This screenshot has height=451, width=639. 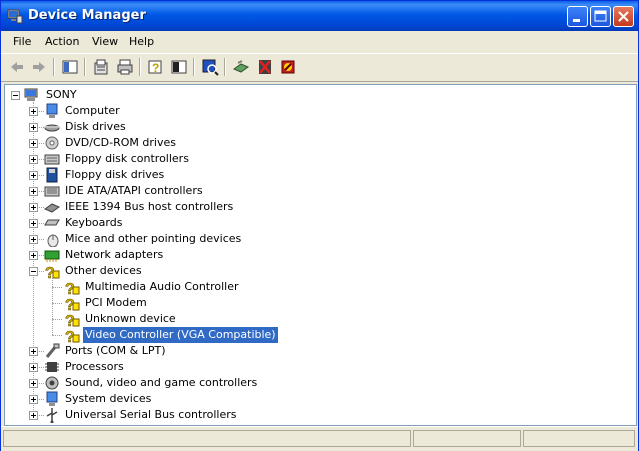 What do you see at coordinates (94, 366) in the screenshot?
I see `tree-category-label: Processors` at bounding box center [94, 366].